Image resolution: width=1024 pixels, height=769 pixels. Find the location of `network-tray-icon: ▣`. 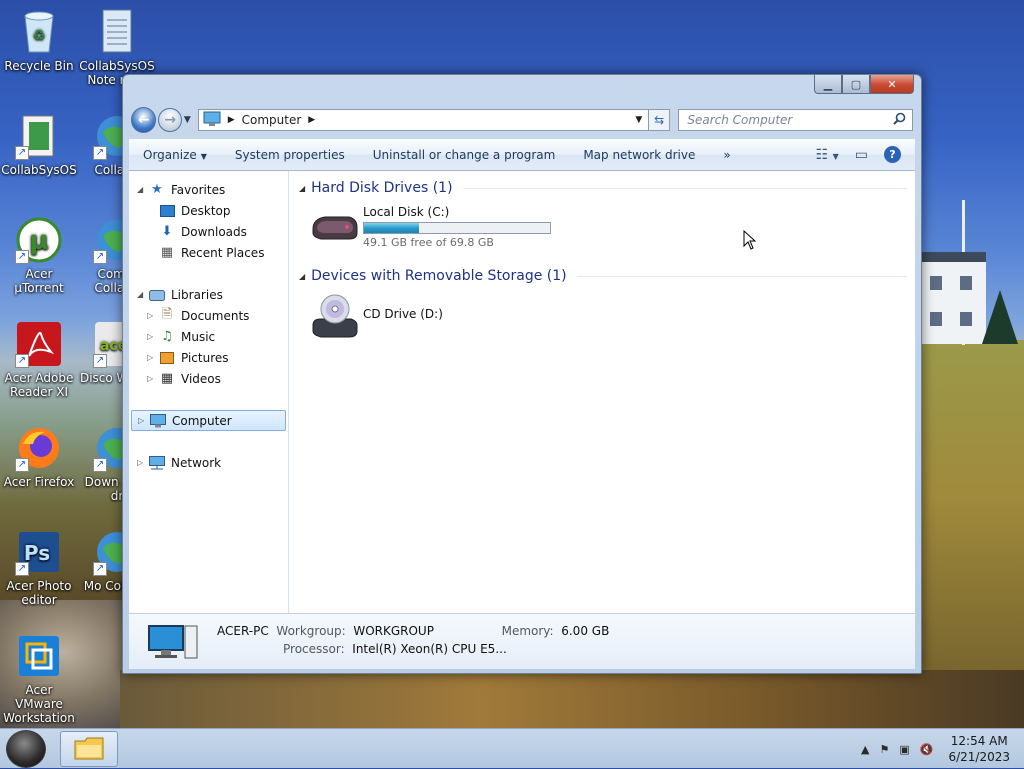

network-tray-icon: ▣ is located at coordinates (904, 749).